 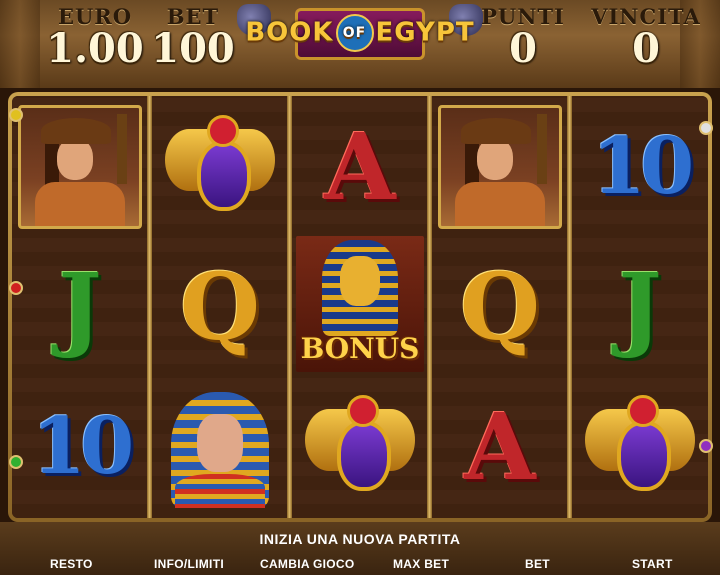 I want to click on pharaoh-symbol-icon, so click(x=220, y=447).